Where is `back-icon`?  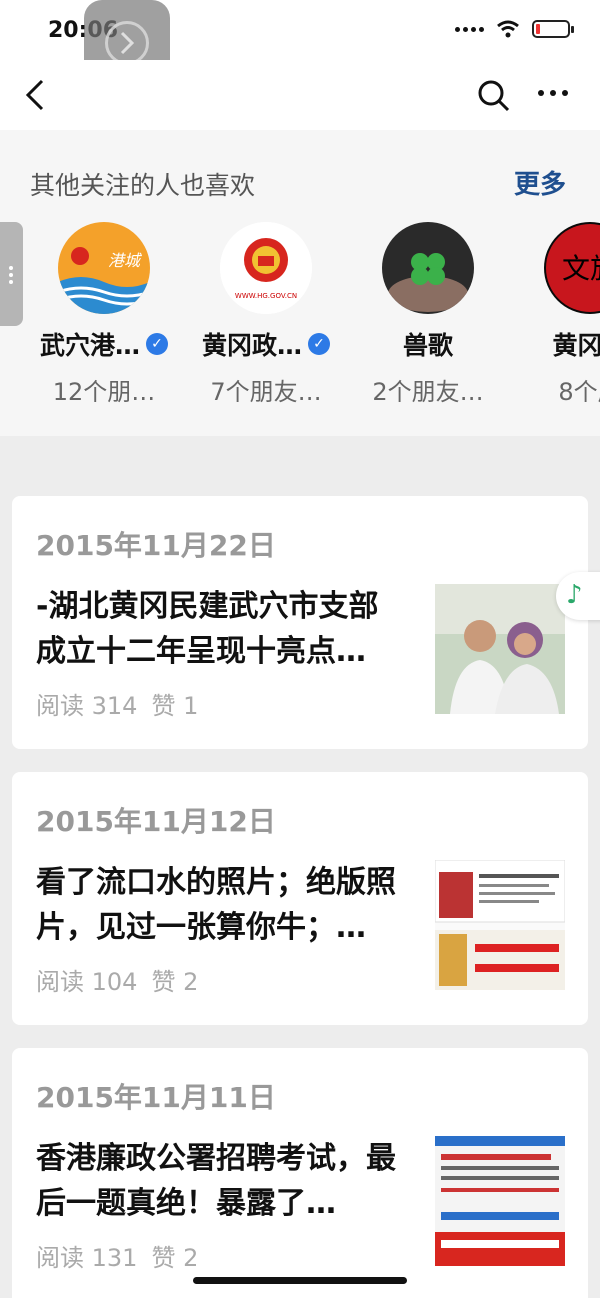
back-icon is located at coordinates (36, 95).